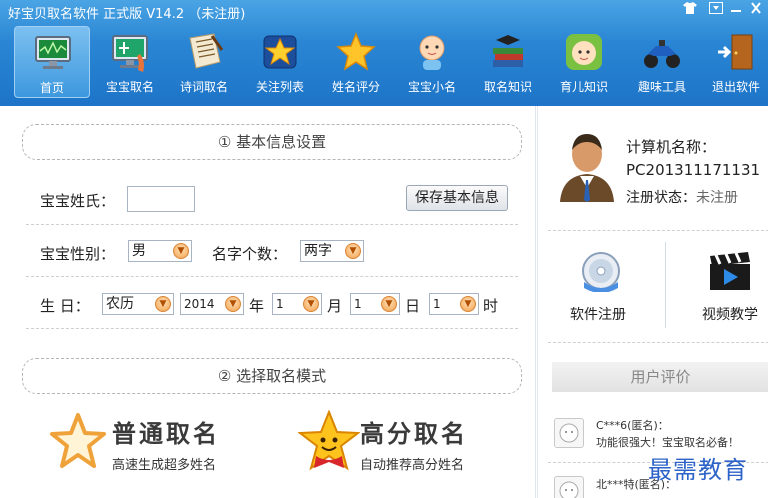 Image resolution: width=768 pixels, height=498 pixels. What do you see at coordinates (730, 271) in the screenshot?
I see `clapperboard-icon` at bounding box center [730, 271].